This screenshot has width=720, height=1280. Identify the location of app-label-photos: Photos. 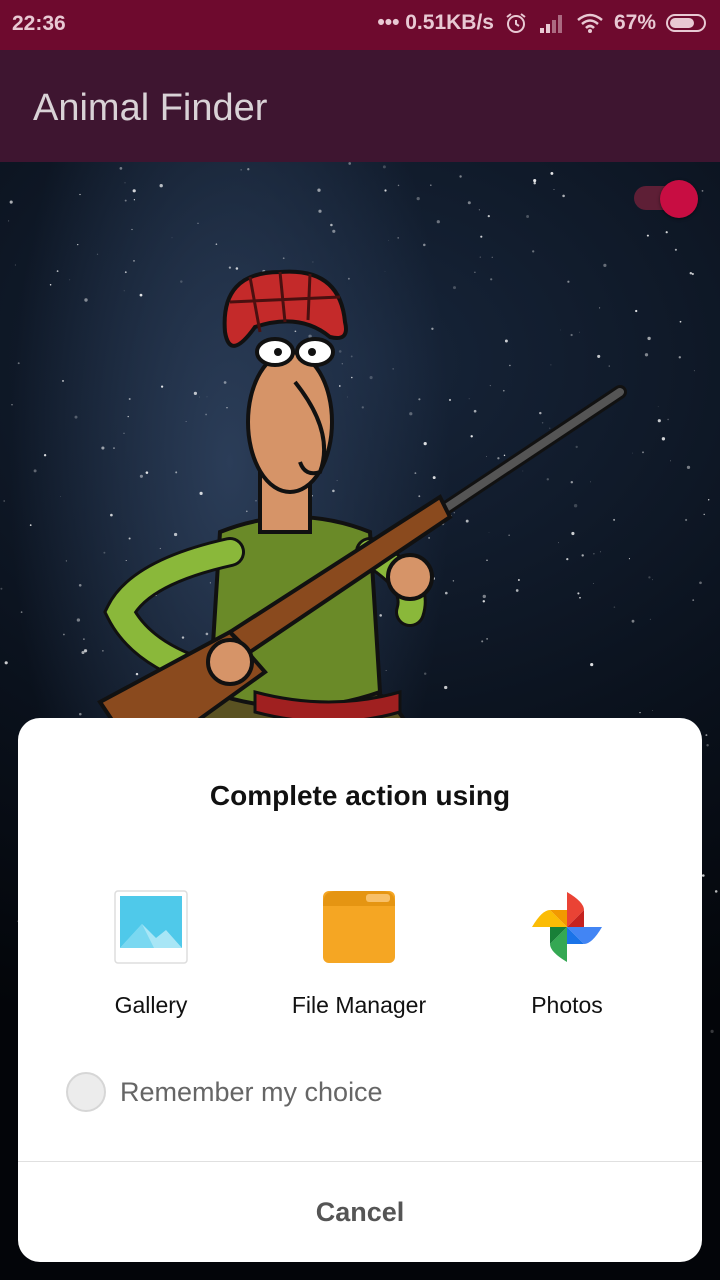
(567, 1005).